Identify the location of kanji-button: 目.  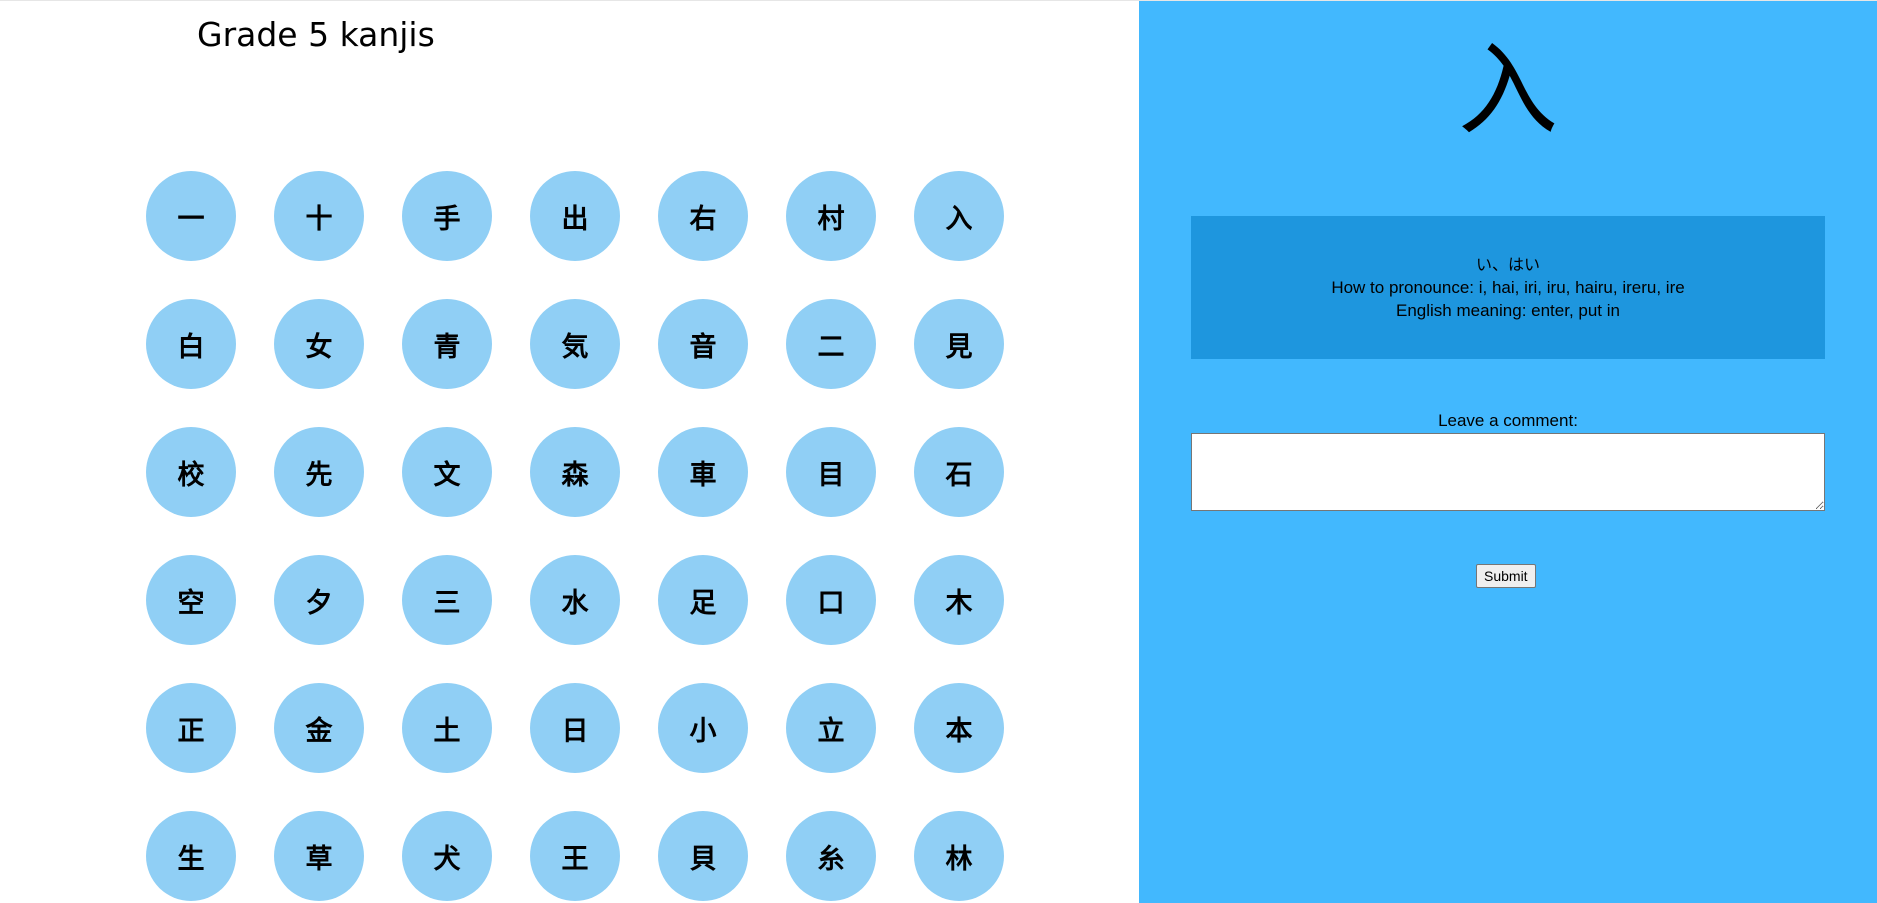
(831, 472).